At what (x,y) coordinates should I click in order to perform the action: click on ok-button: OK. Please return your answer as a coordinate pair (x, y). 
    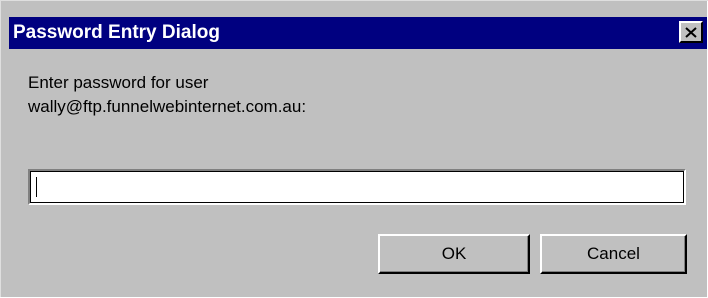
    Looking at the image, I should click on (454, 254).